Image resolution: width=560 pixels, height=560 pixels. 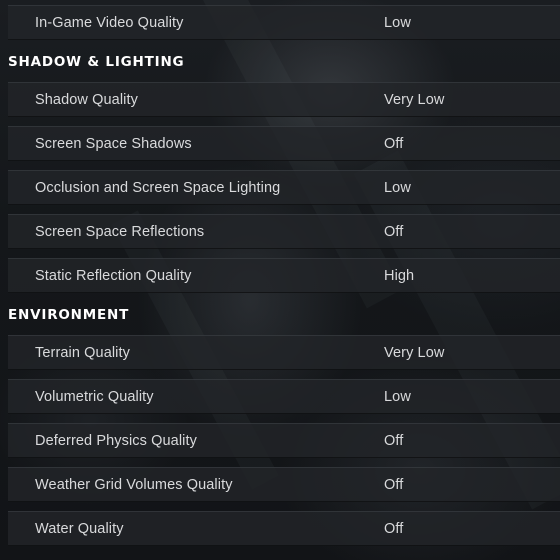 I want to click on section-header-environment: ENVIRONMENT, so click(x=69, y=315).